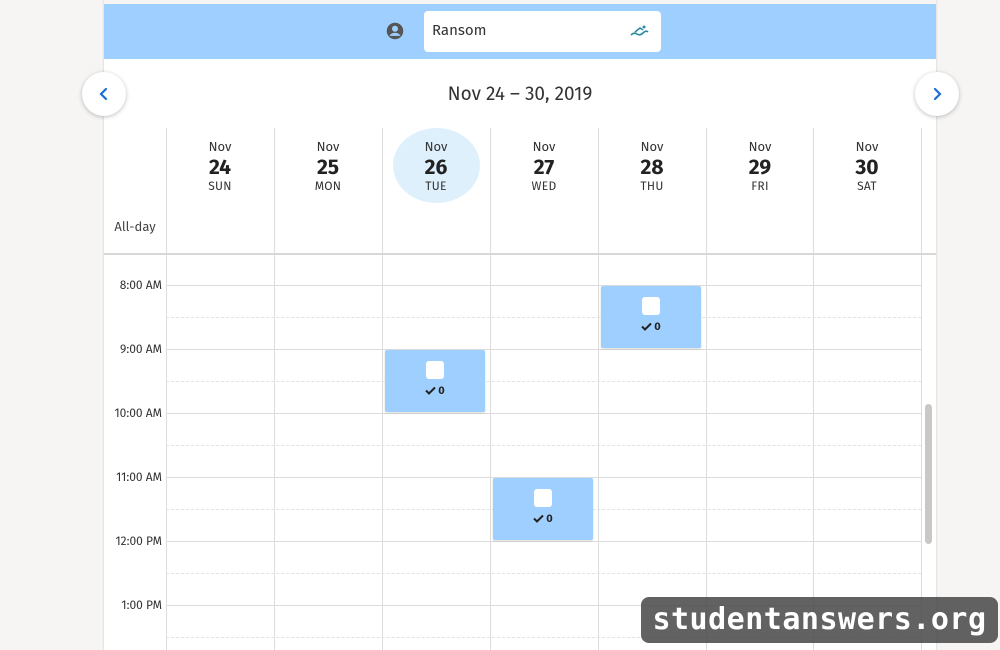 The image size is (1000, 650). What do you see at coordinates (141, 606) in the screenshot?
I see `time-label: 1:00 PM` at bounding box center [141, 606].